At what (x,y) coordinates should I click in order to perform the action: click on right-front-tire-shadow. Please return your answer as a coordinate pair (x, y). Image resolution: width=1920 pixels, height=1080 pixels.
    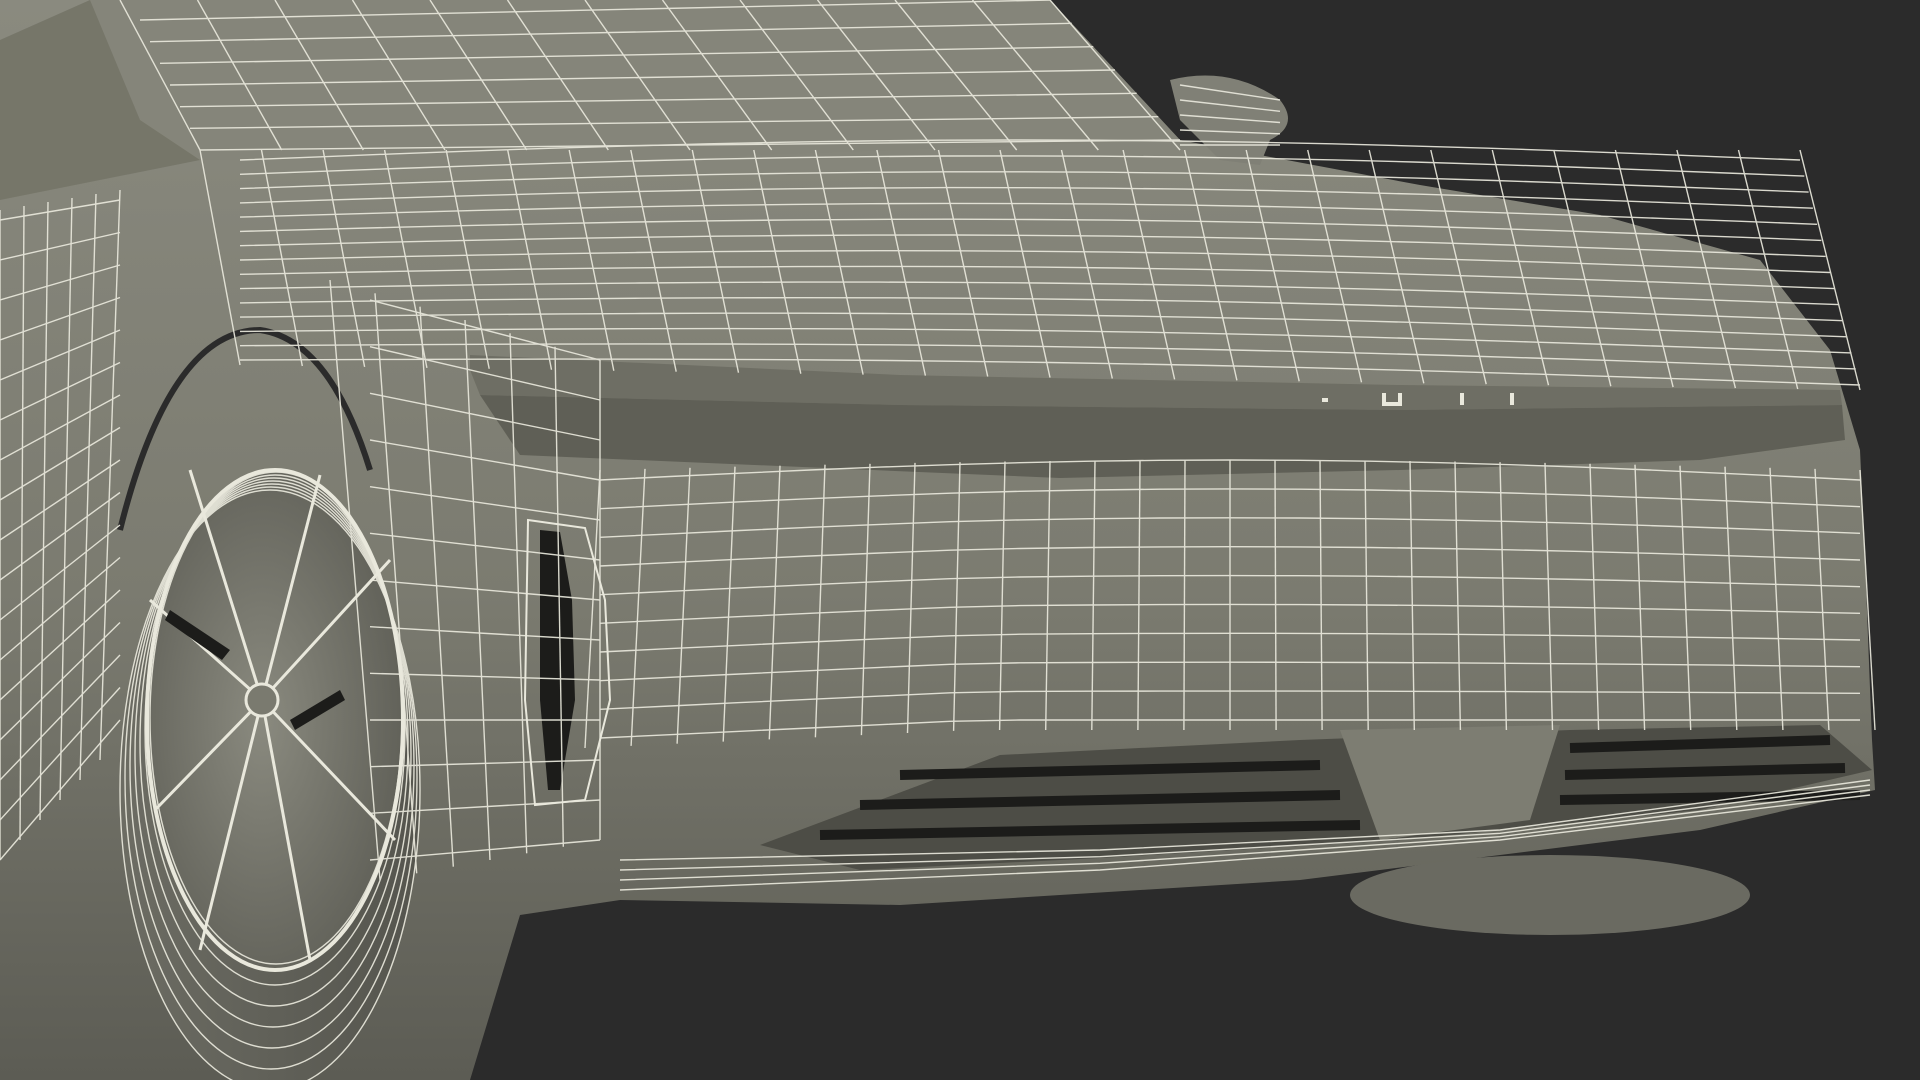
    Looking at the image, I should click on (1550, 895).